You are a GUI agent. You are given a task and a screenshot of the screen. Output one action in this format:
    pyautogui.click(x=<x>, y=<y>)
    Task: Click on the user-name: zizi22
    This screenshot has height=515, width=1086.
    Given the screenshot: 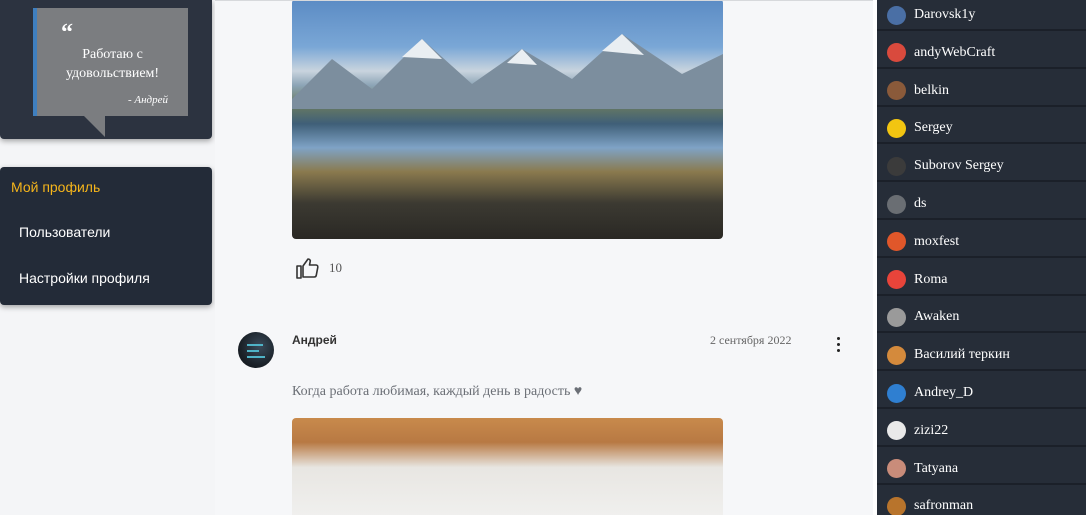 What is the action you would take?
    pyautogui.click(x=931, y=430)
    